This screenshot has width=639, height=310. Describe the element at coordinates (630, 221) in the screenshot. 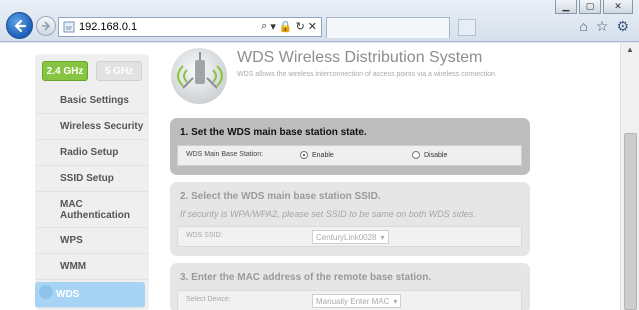

I see `scroll-thumb` at that location.